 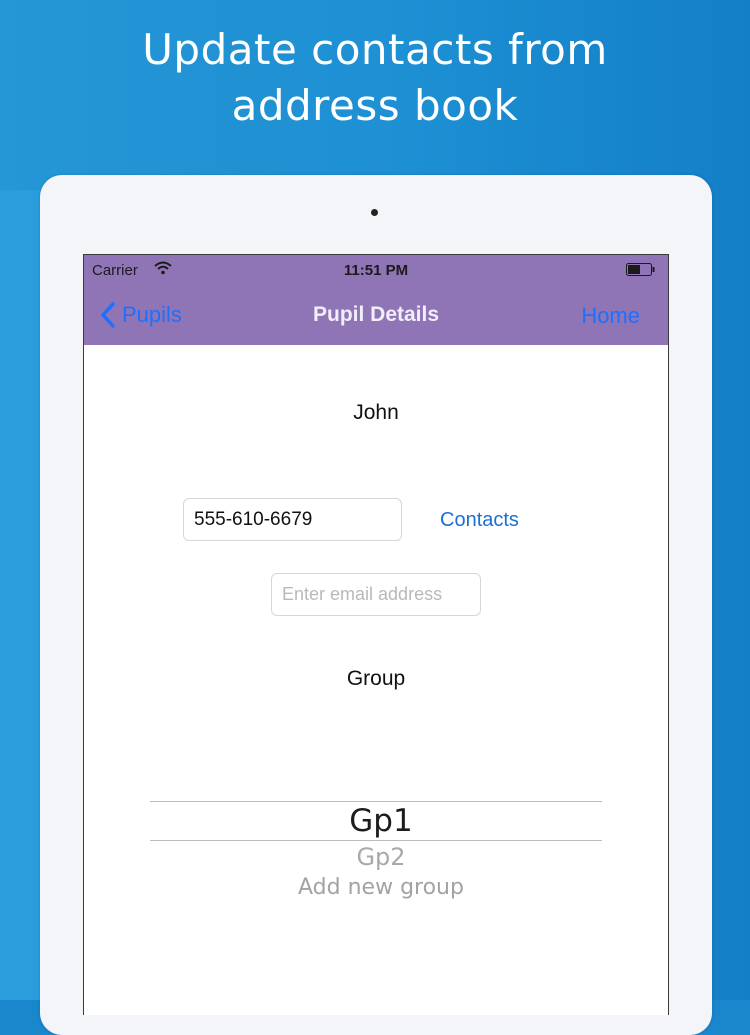 I want to click on group-label: Group, so click(x=376, y=678).